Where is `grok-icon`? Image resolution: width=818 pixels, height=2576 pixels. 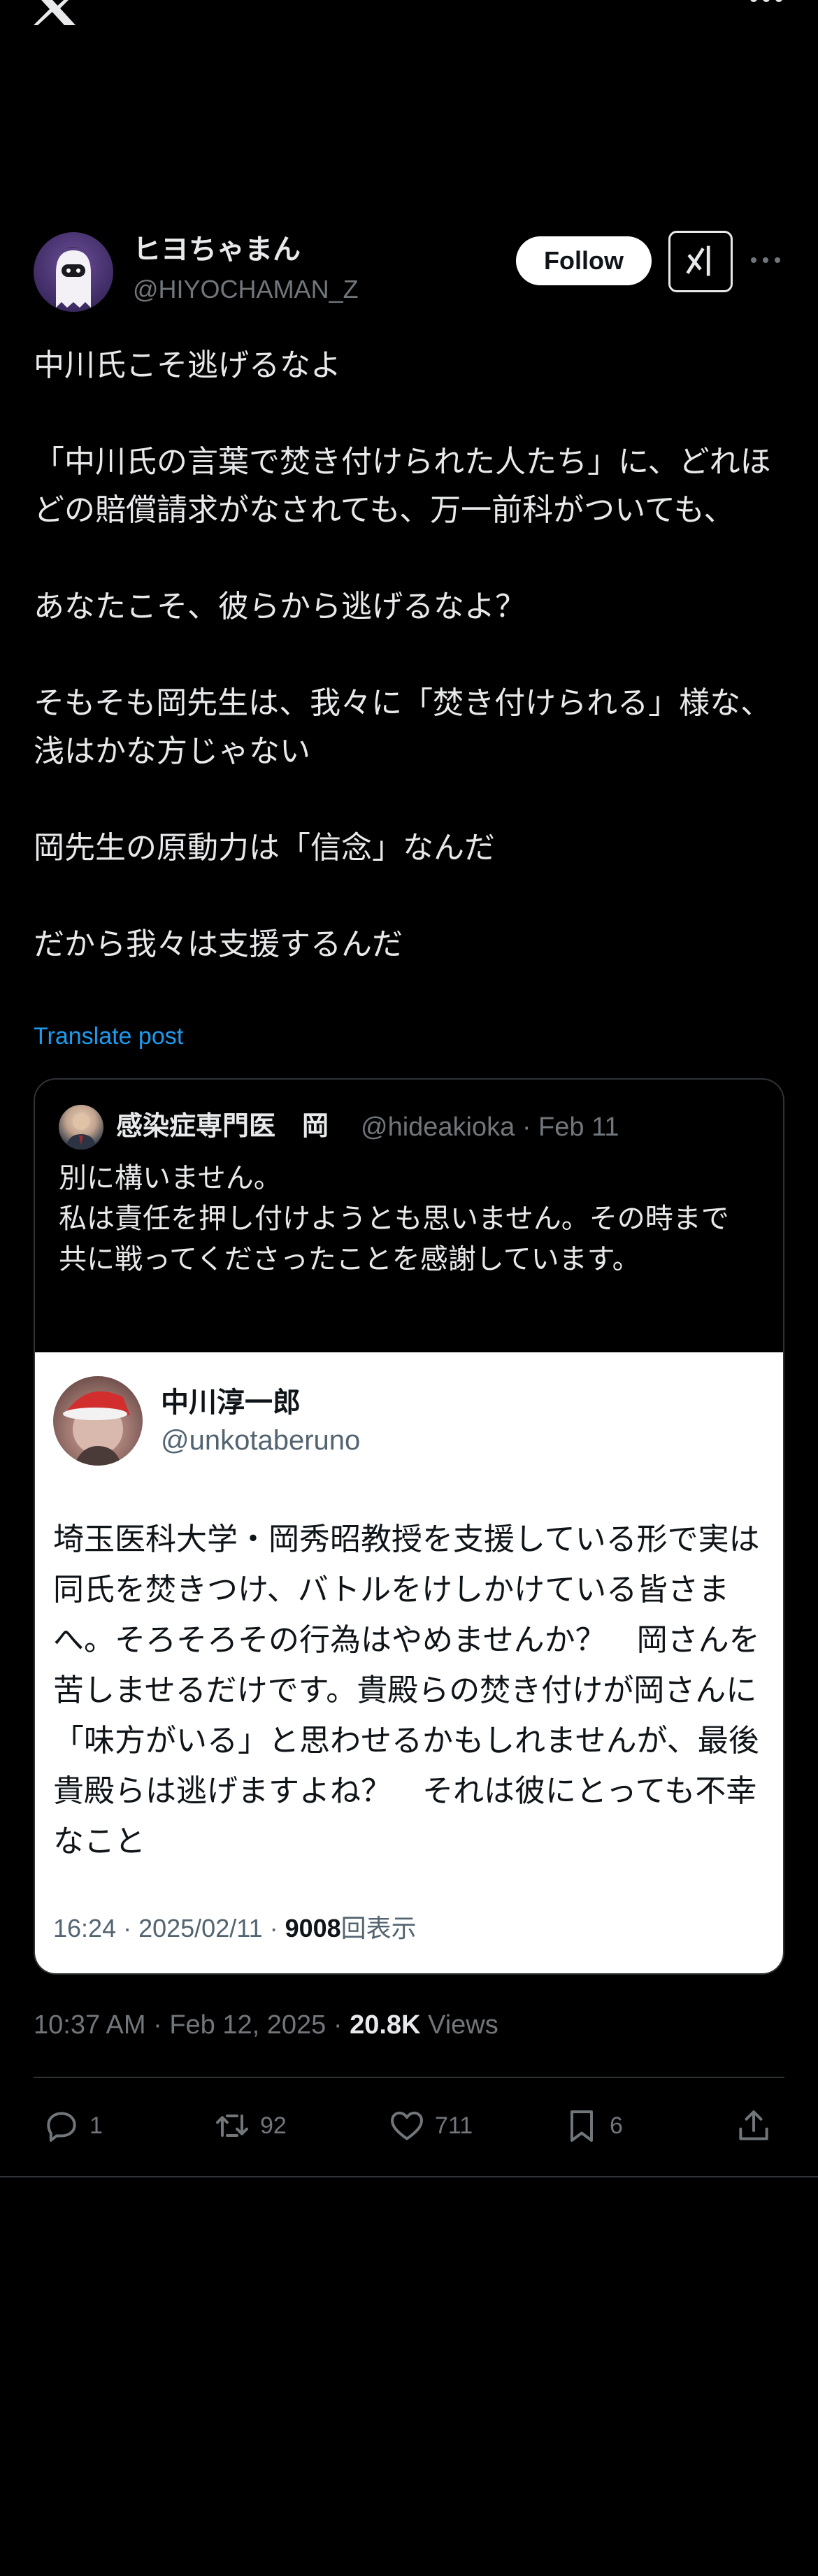
grok-icon is located at coordinates (698, 260).